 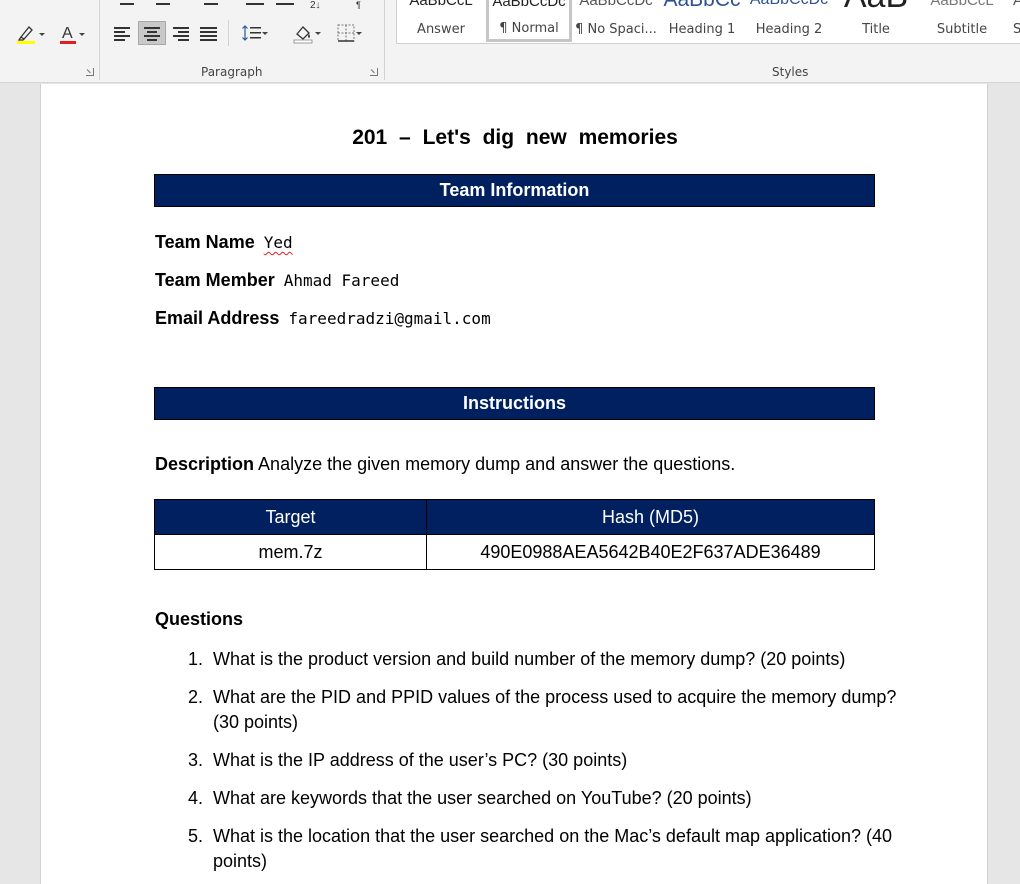 I want to click on style-title: AaB Title, so click(x=876, y=22).